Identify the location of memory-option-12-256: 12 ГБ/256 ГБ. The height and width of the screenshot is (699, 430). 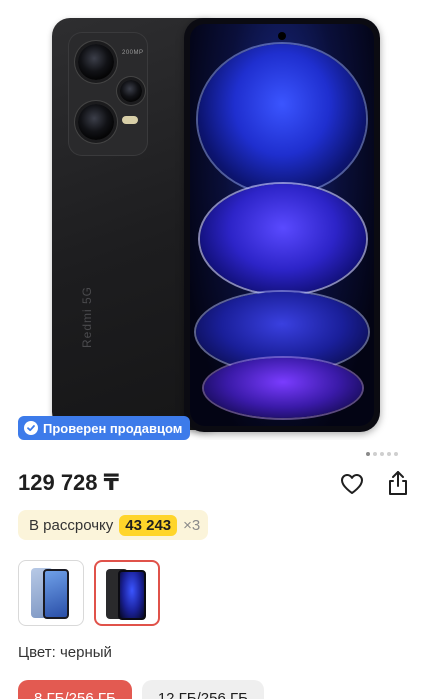
(202, 689).